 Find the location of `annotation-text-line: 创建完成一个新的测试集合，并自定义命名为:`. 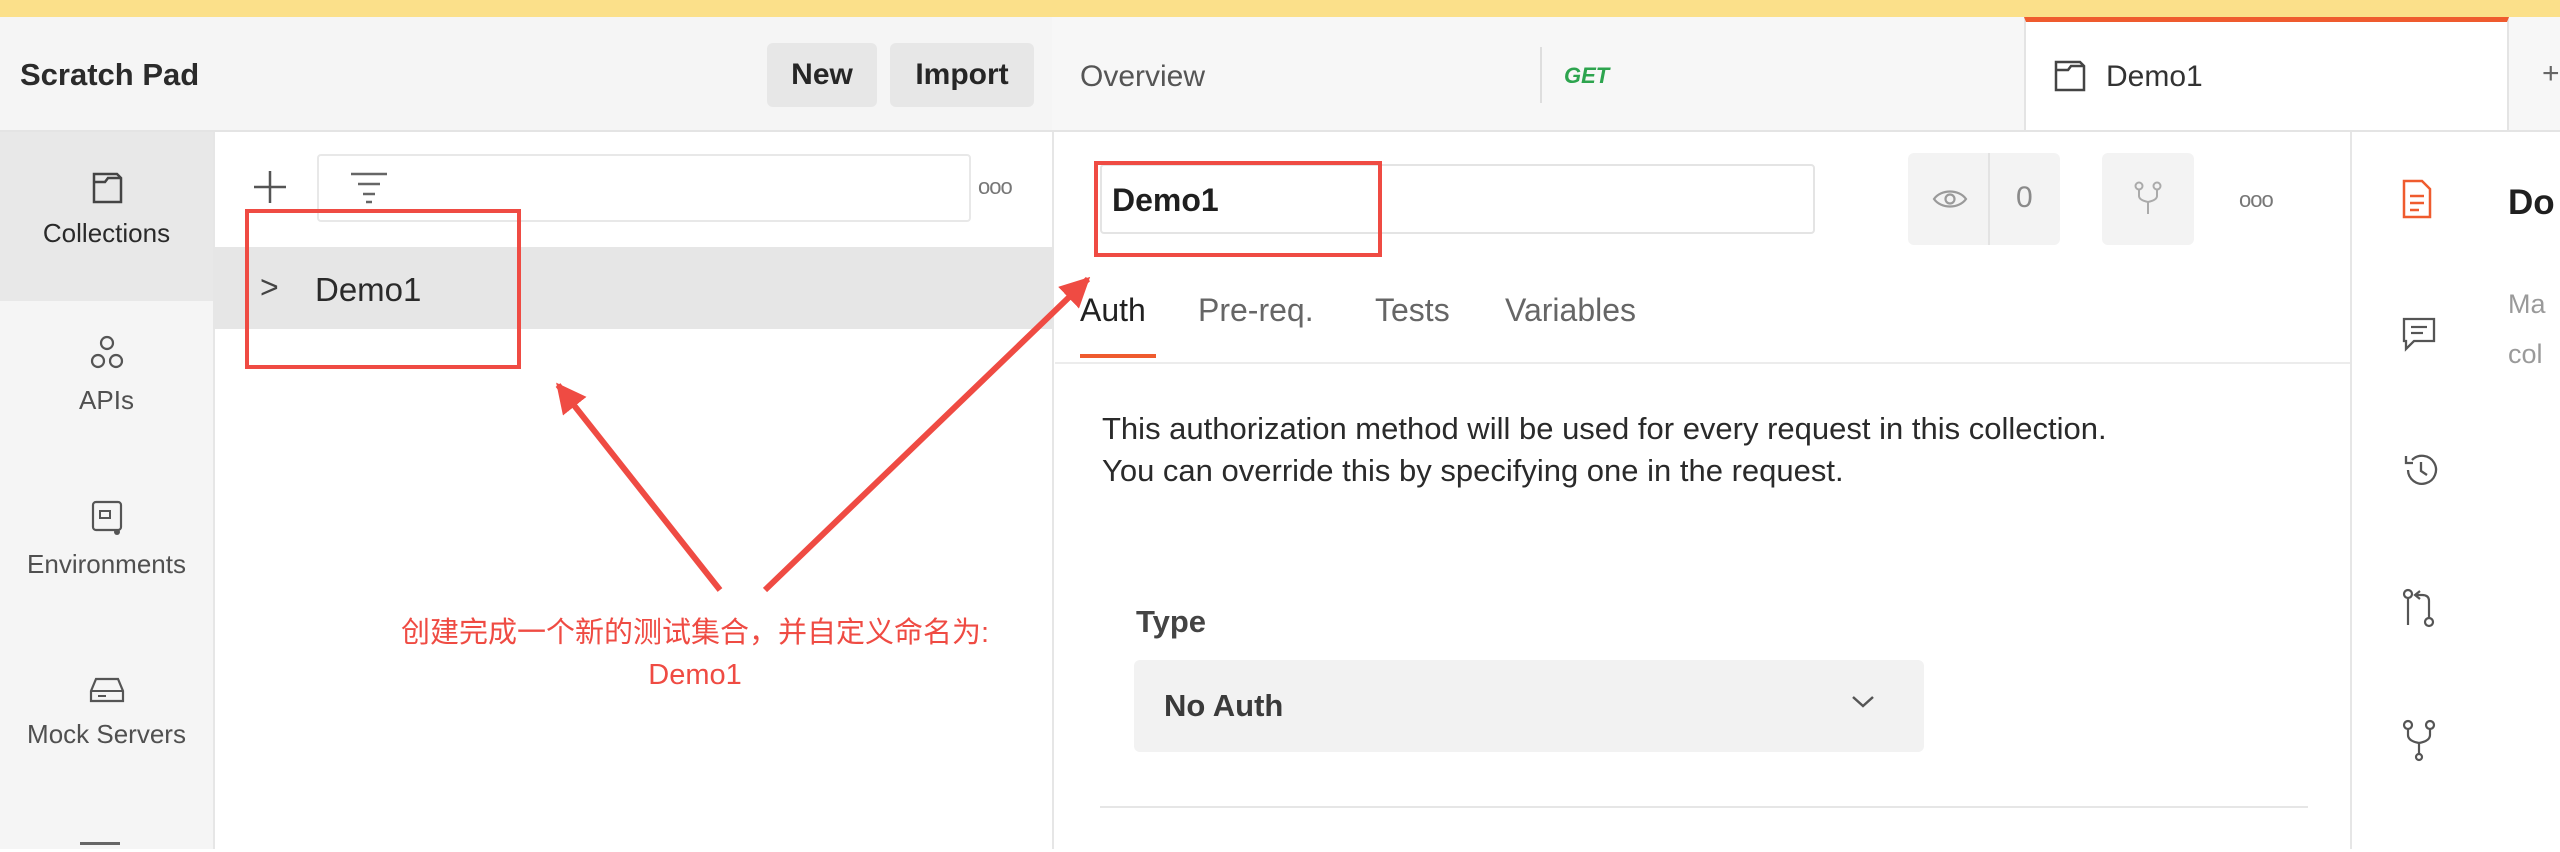

annotation-text-line: 创建完成一个新的测试集合，并自定义命名为: is located at coordinates (695, 633).